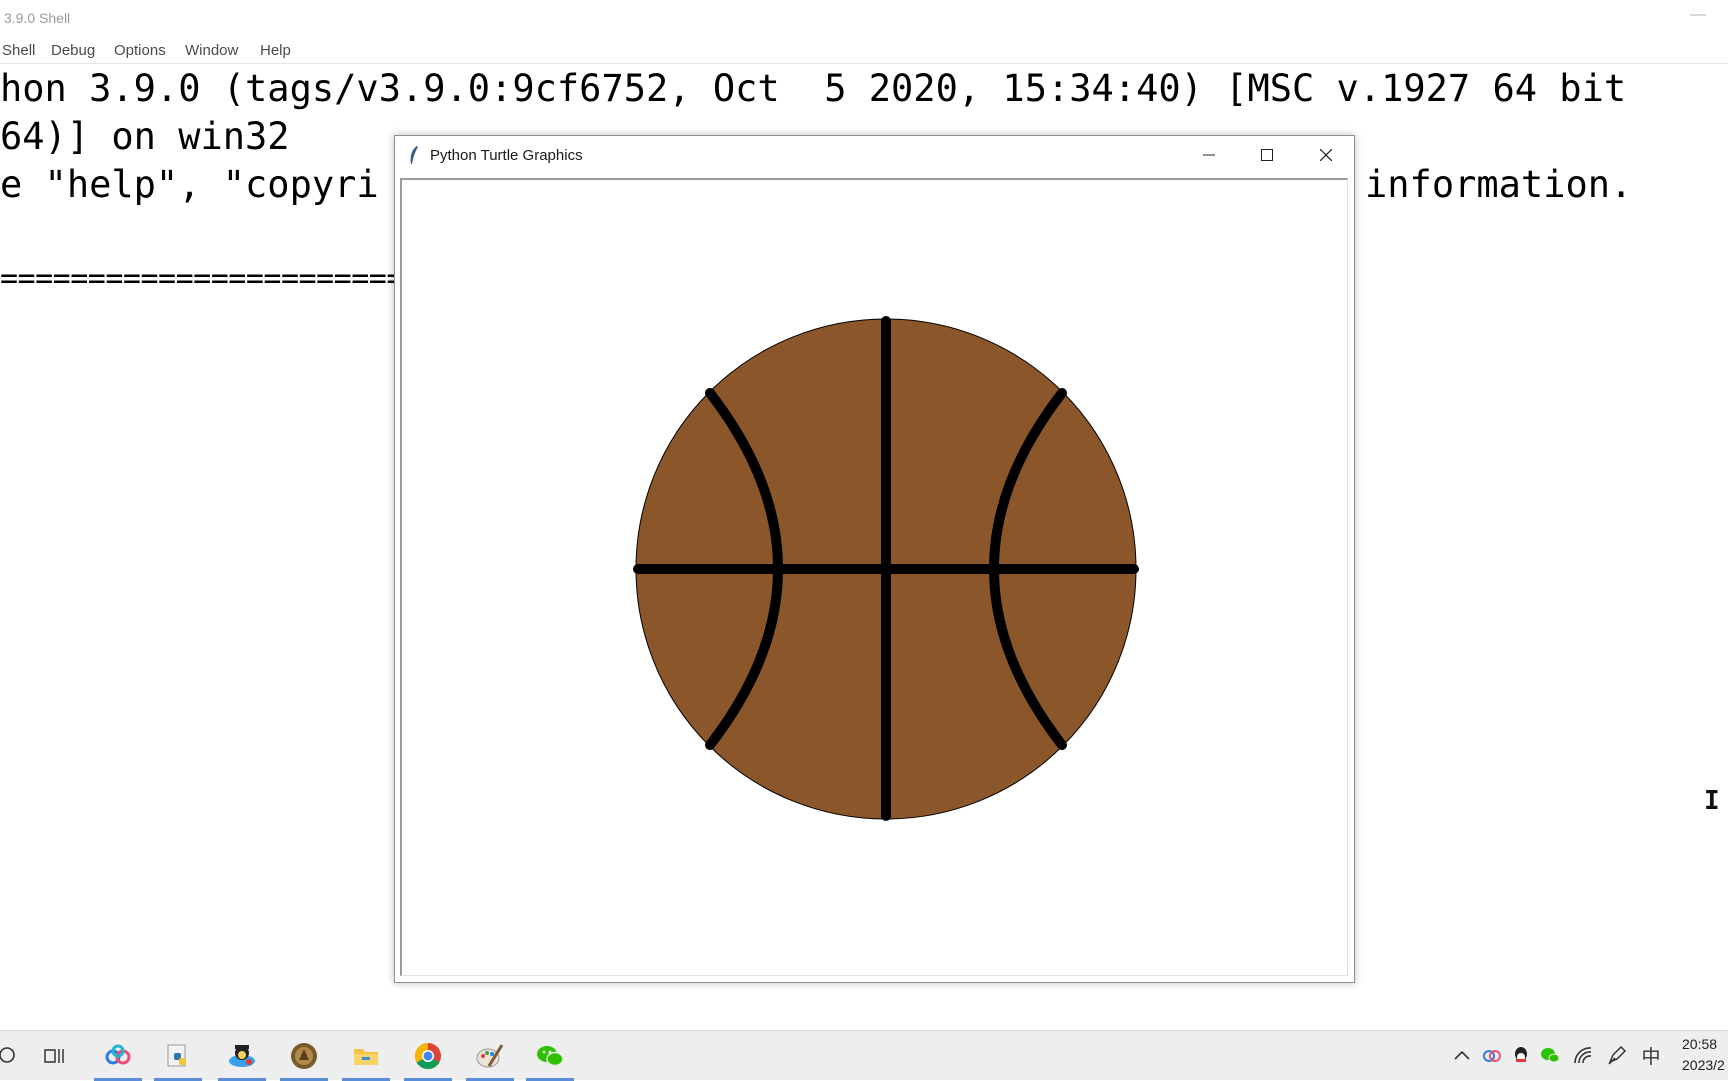  Describe the element at coordinates (1499, 184) in the screenshot. I see `console-line: information.` at that location.